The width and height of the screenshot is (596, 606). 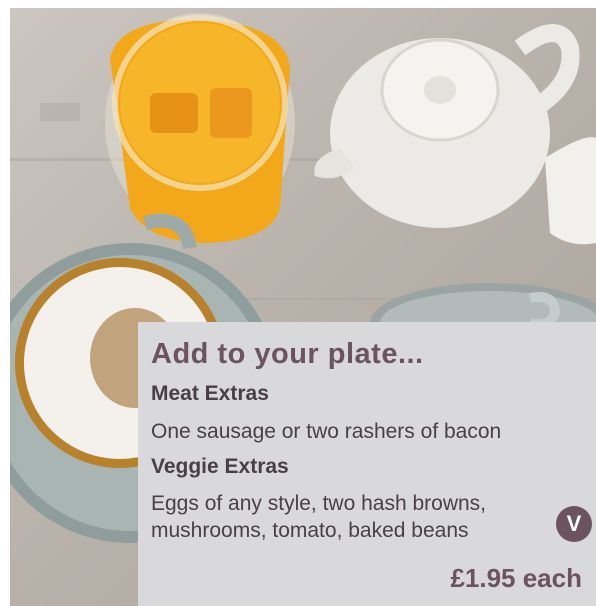 I want to click on veggie-description-line-2: mushrooms, tomato, baked beans, so click(x=310, y=530).